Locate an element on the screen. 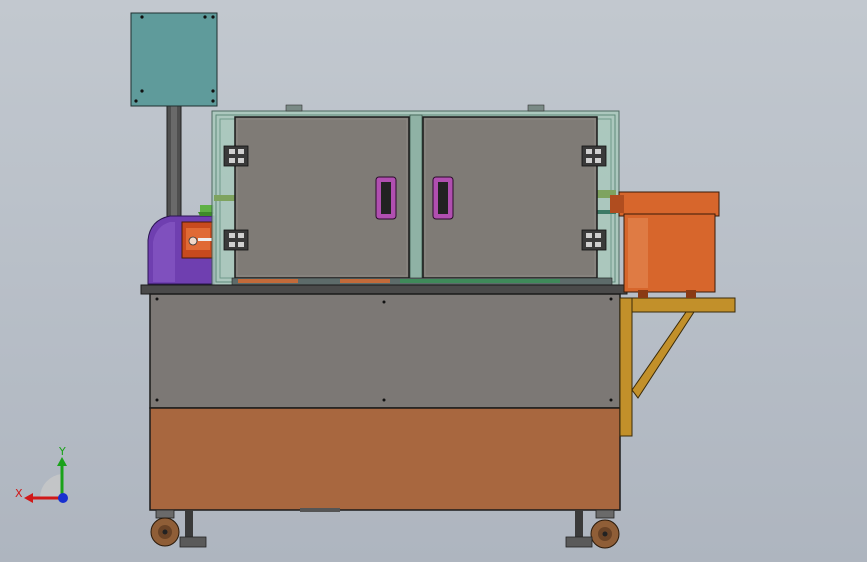 The image size is (867, 562). right-caster is located at coordinates (592, 529).